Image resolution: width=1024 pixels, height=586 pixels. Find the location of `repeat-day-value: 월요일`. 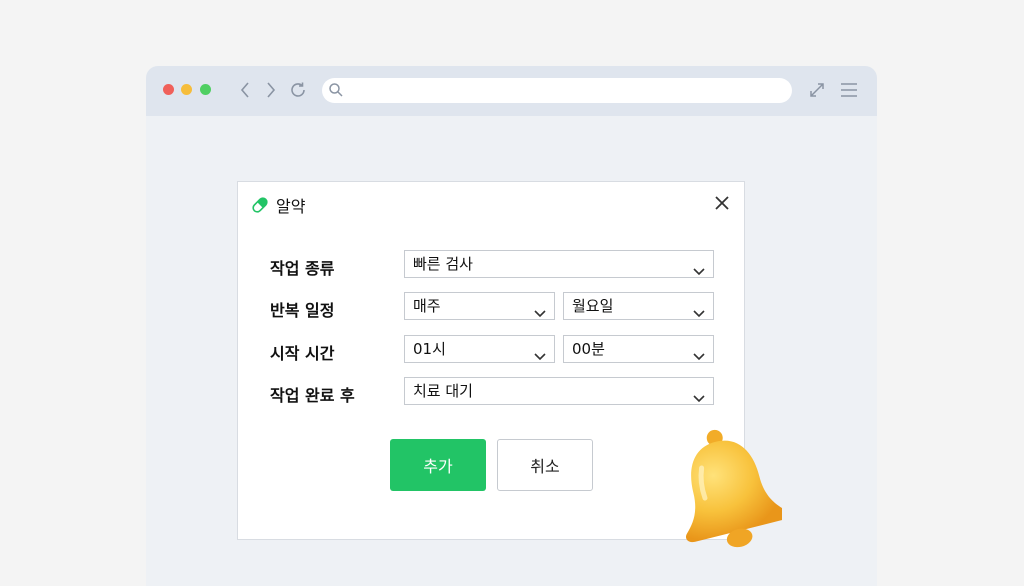

repeat-day-value: 월요일 is located at coordinates (593, 306).